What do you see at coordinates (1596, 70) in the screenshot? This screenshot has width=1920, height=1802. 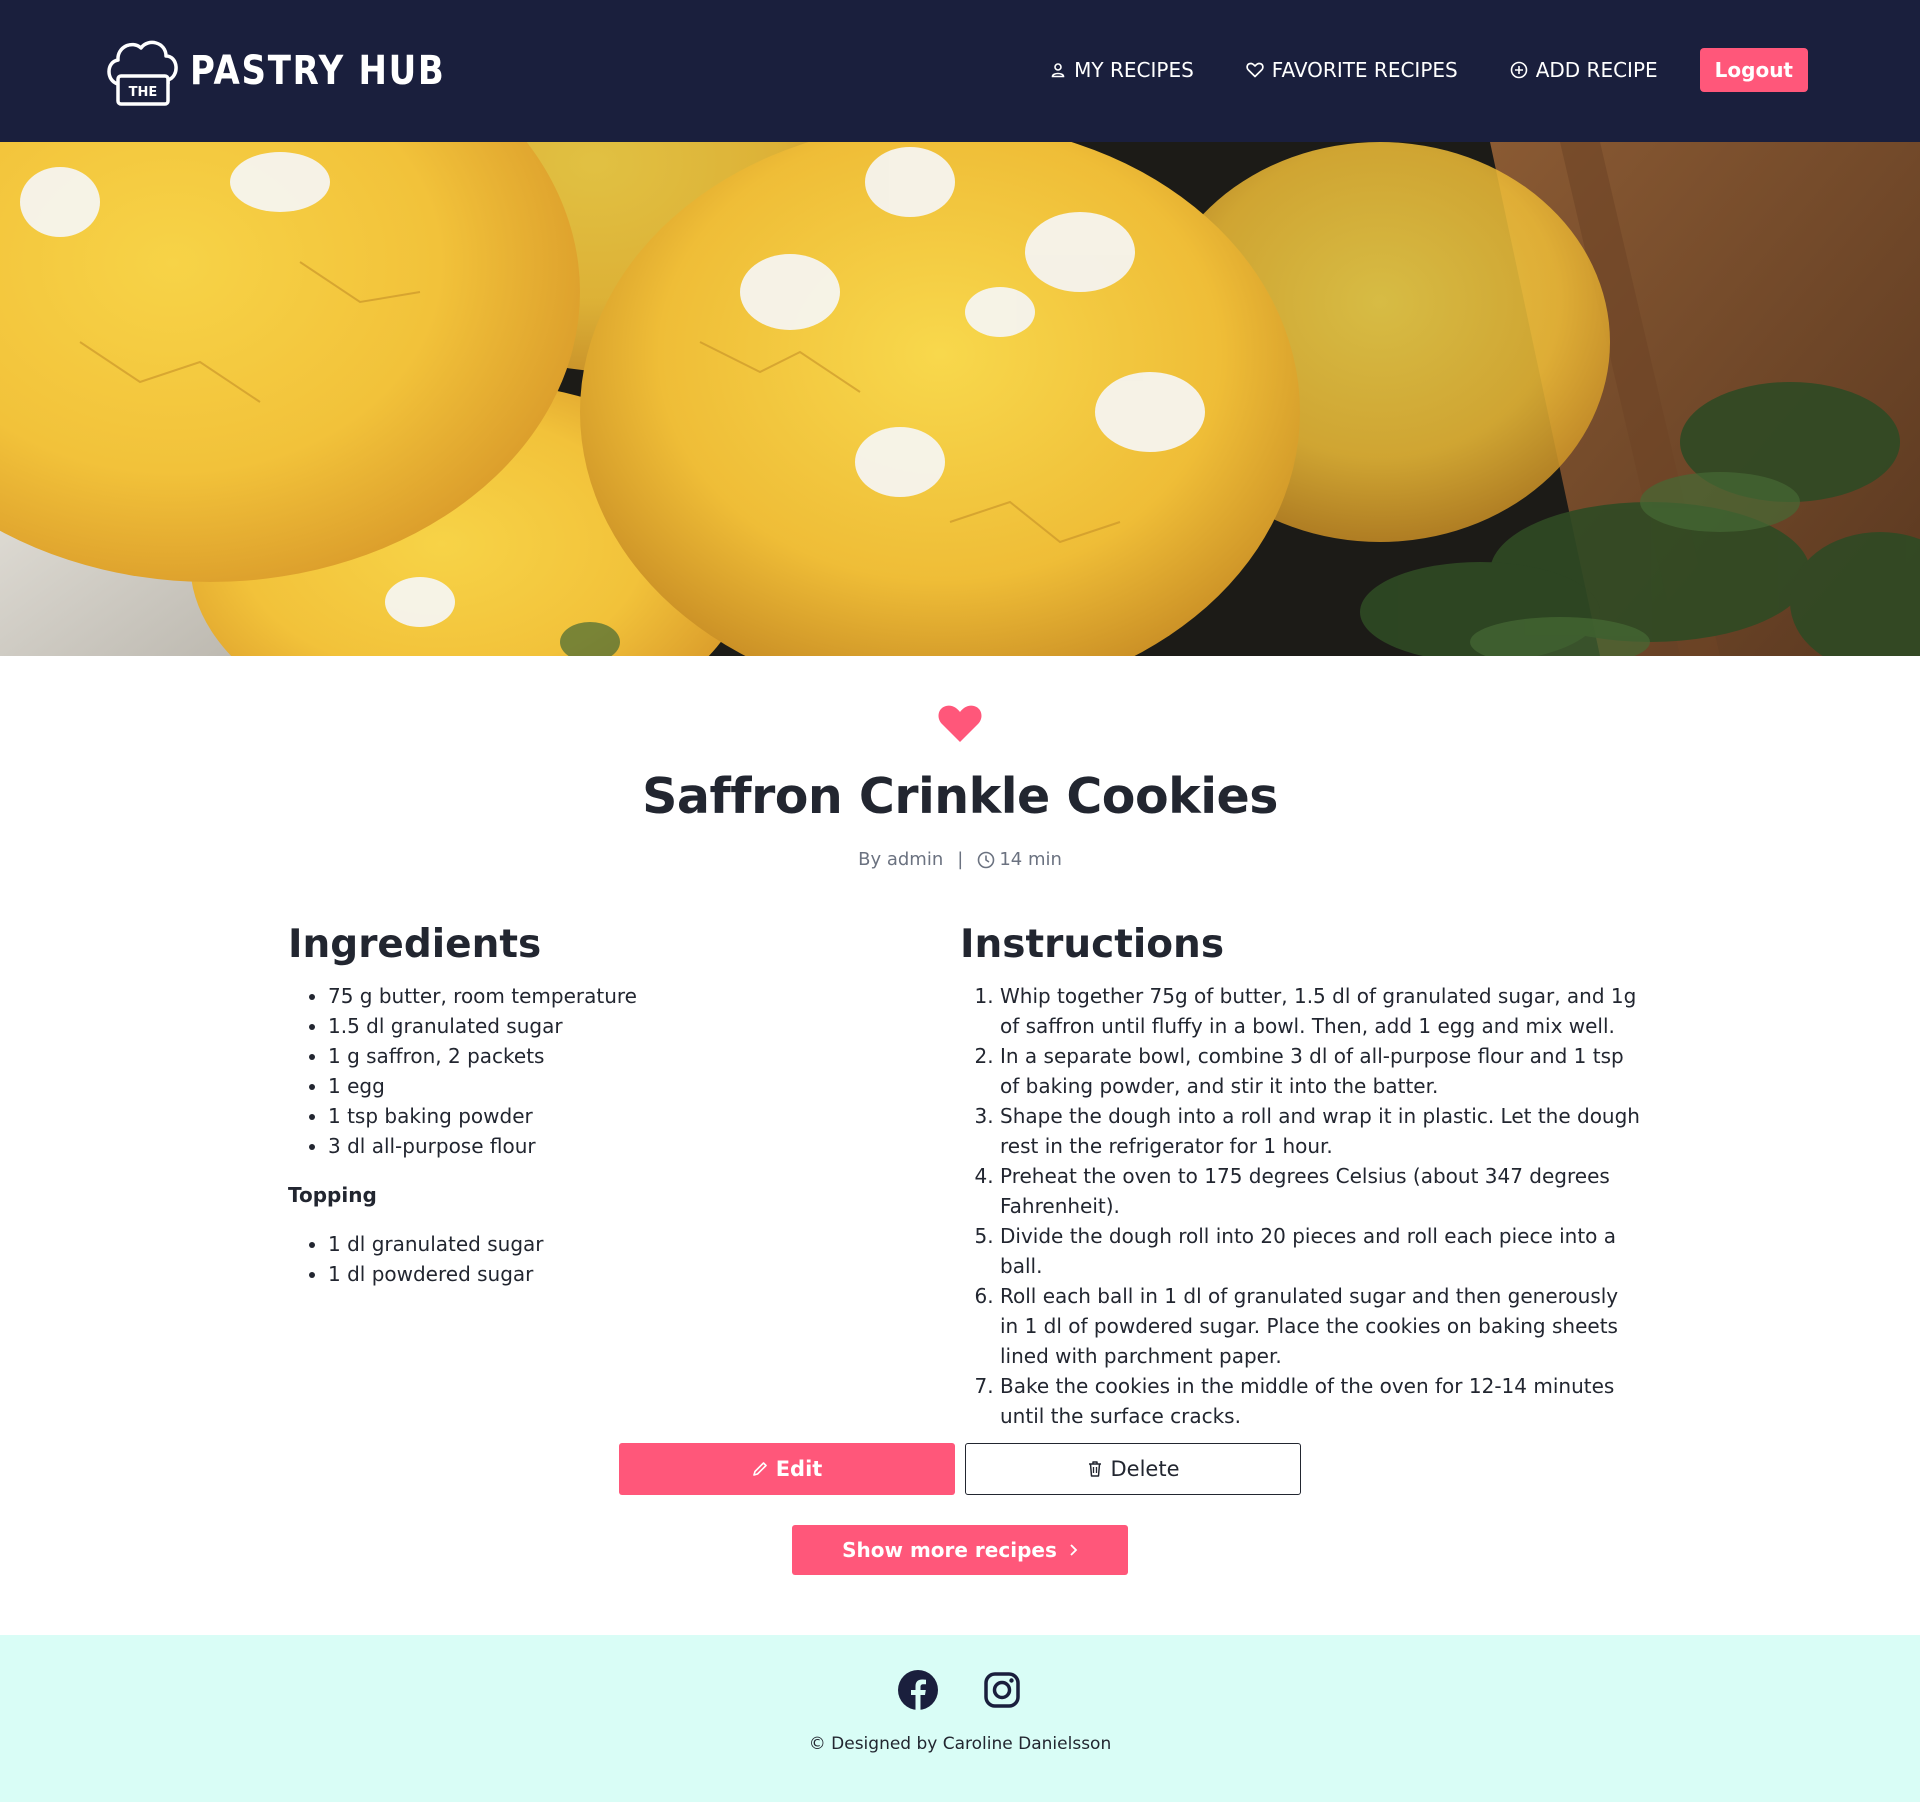 I see `nav-add-recipe-label: ADD RECIPE` at bounding box center [1596, 70].